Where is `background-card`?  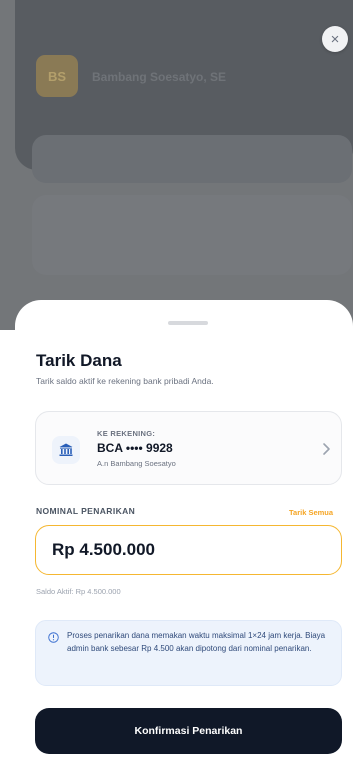 background-card is located at coordinates (192, 159).